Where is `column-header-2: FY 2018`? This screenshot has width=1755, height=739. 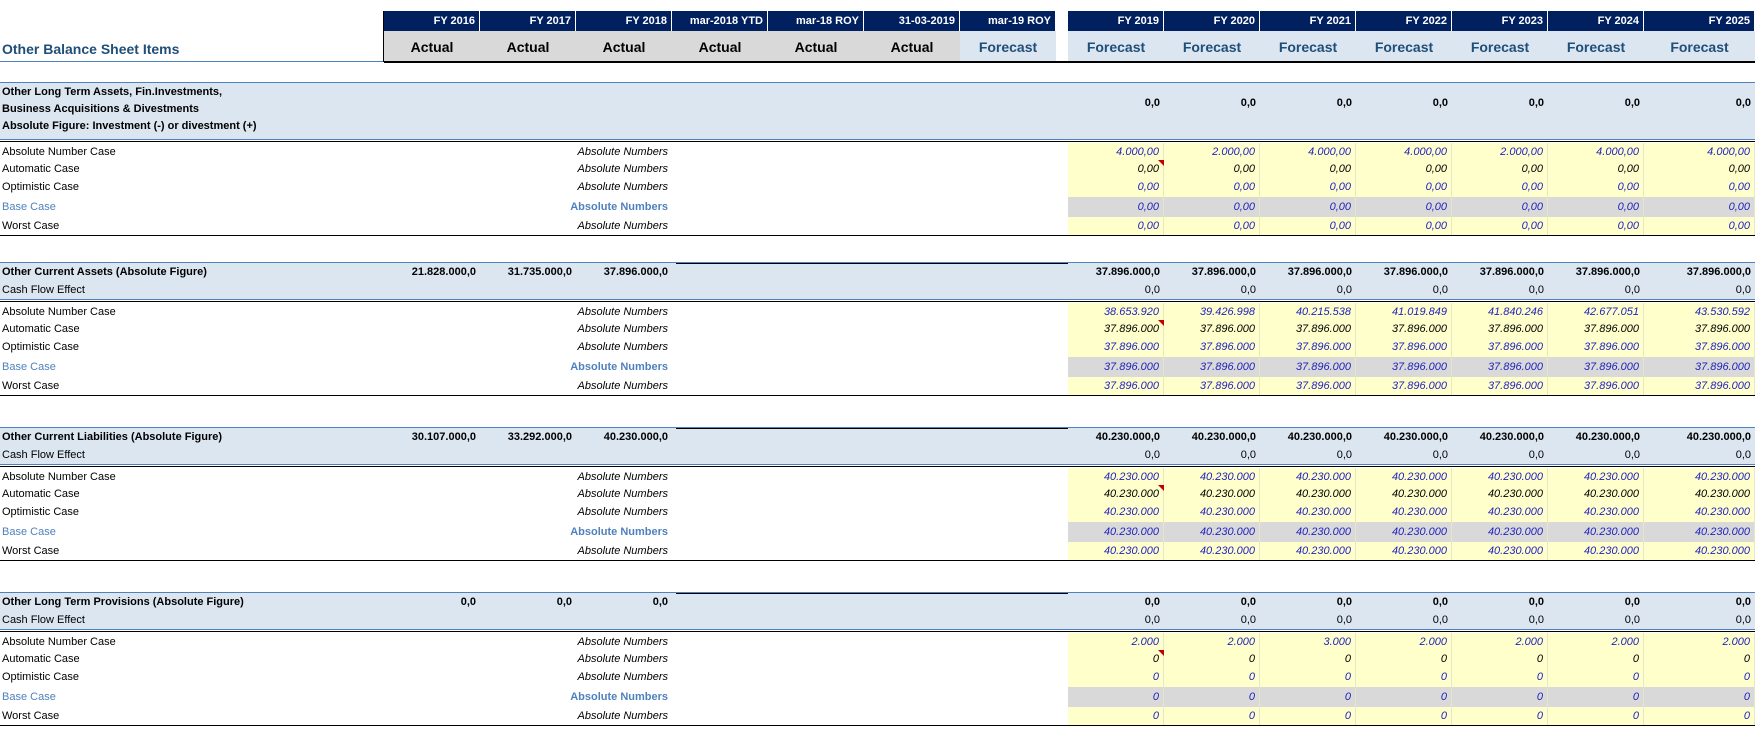 column-header-2: FY 2018 is located at coordinates (624, 21).